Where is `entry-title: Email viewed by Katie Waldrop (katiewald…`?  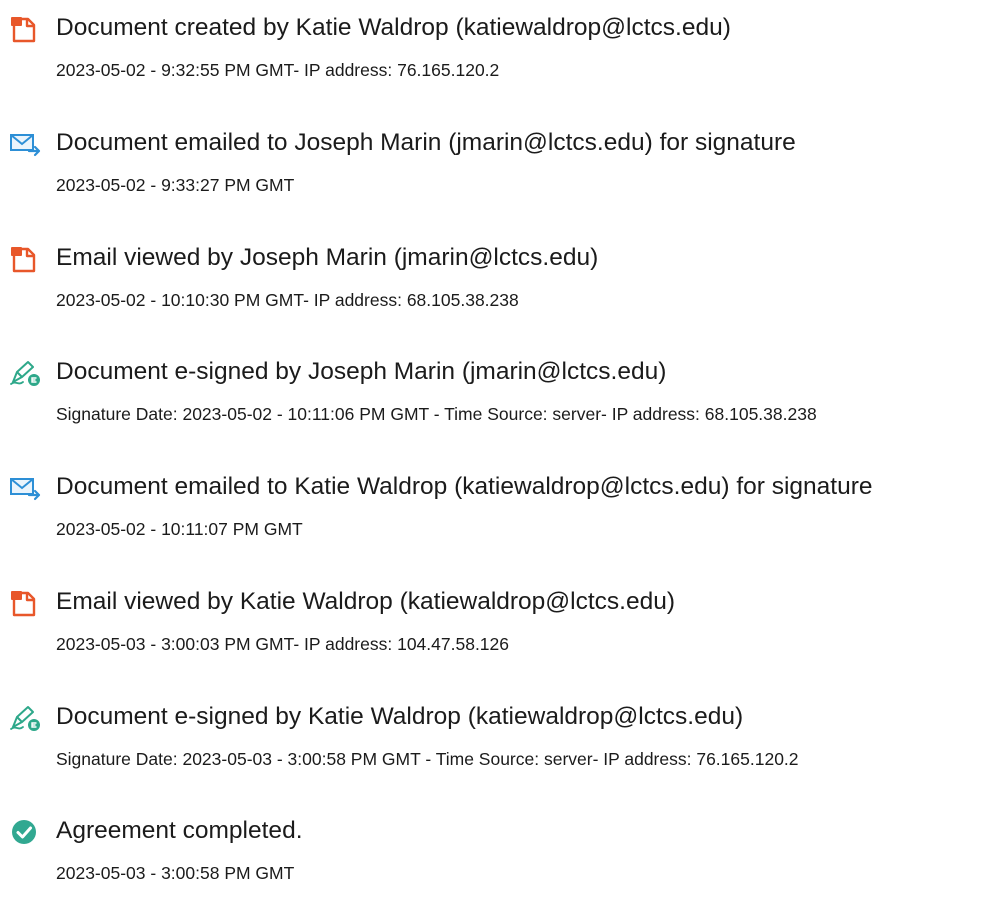 entry-title: Email viewed by Katie Waldrop (katiewald… is located at coordinates (366, 601).